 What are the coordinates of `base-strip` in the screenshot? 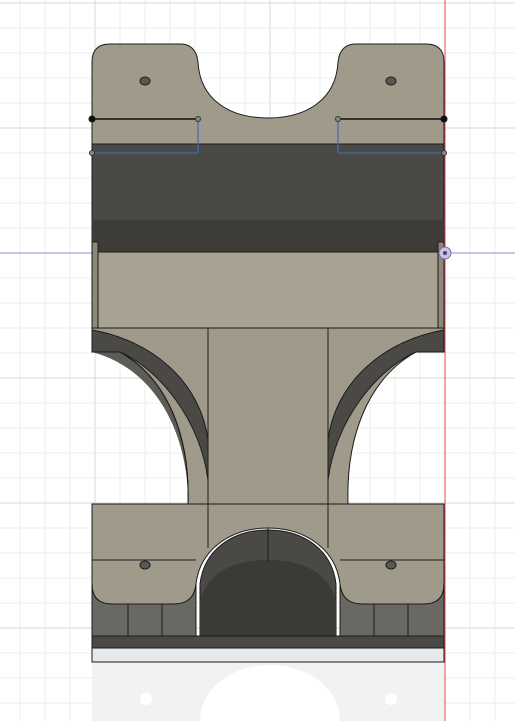 It's located at (268, 655).